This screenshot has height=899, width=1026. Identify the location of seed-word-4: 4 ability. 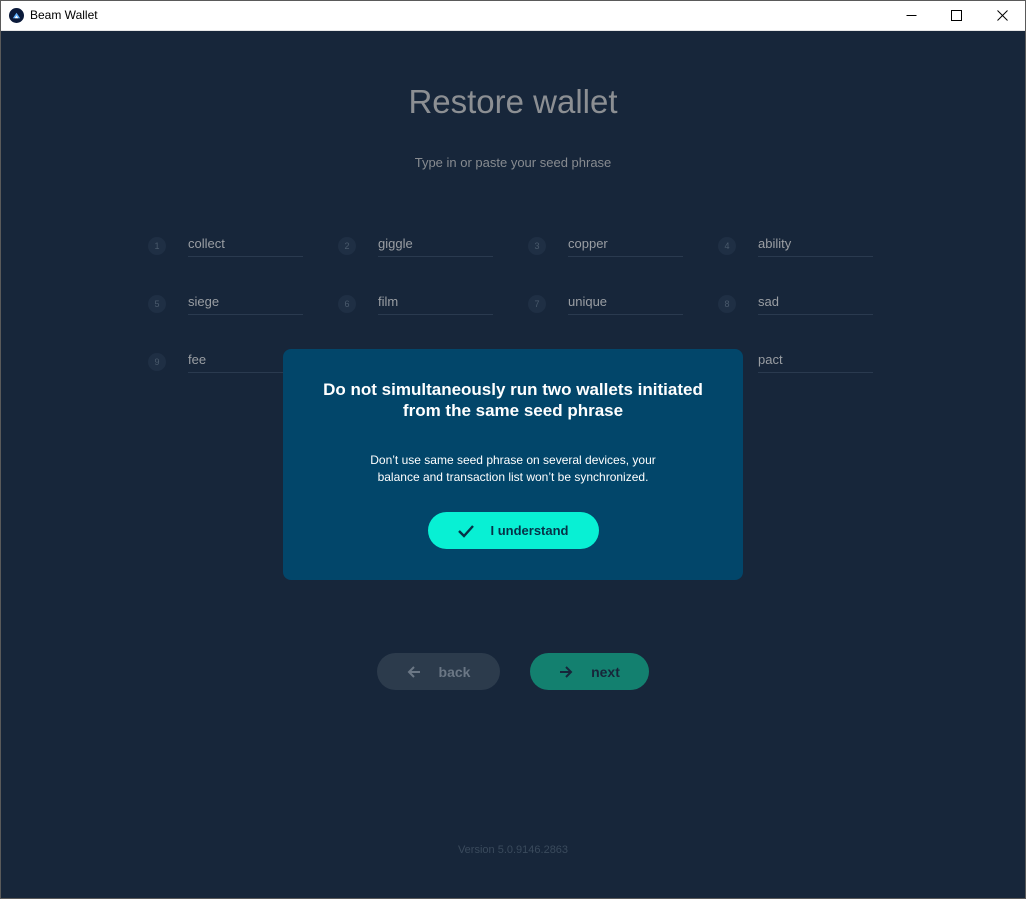
(798, 248).